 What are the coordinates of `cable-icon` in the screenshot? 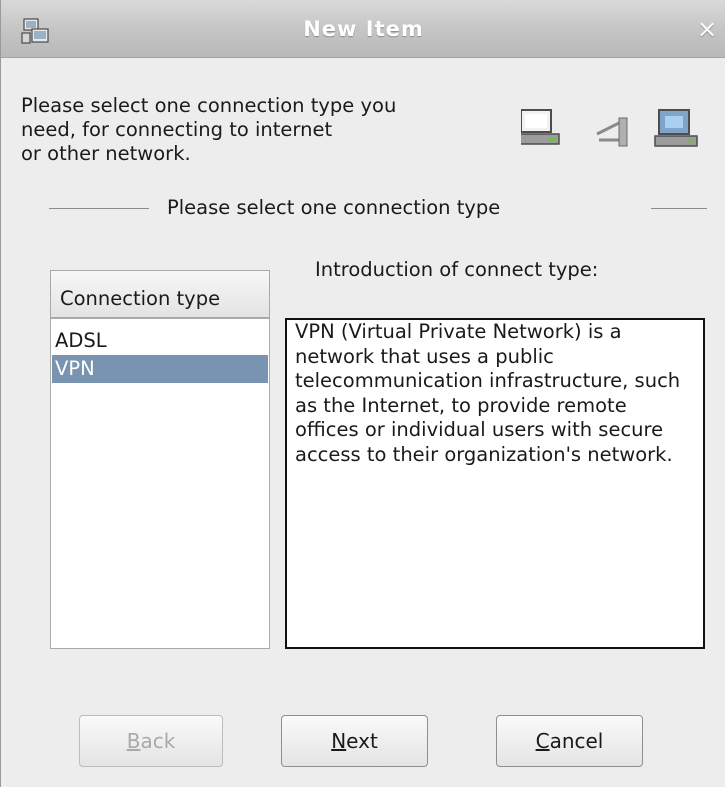 It's located at (612, 132).